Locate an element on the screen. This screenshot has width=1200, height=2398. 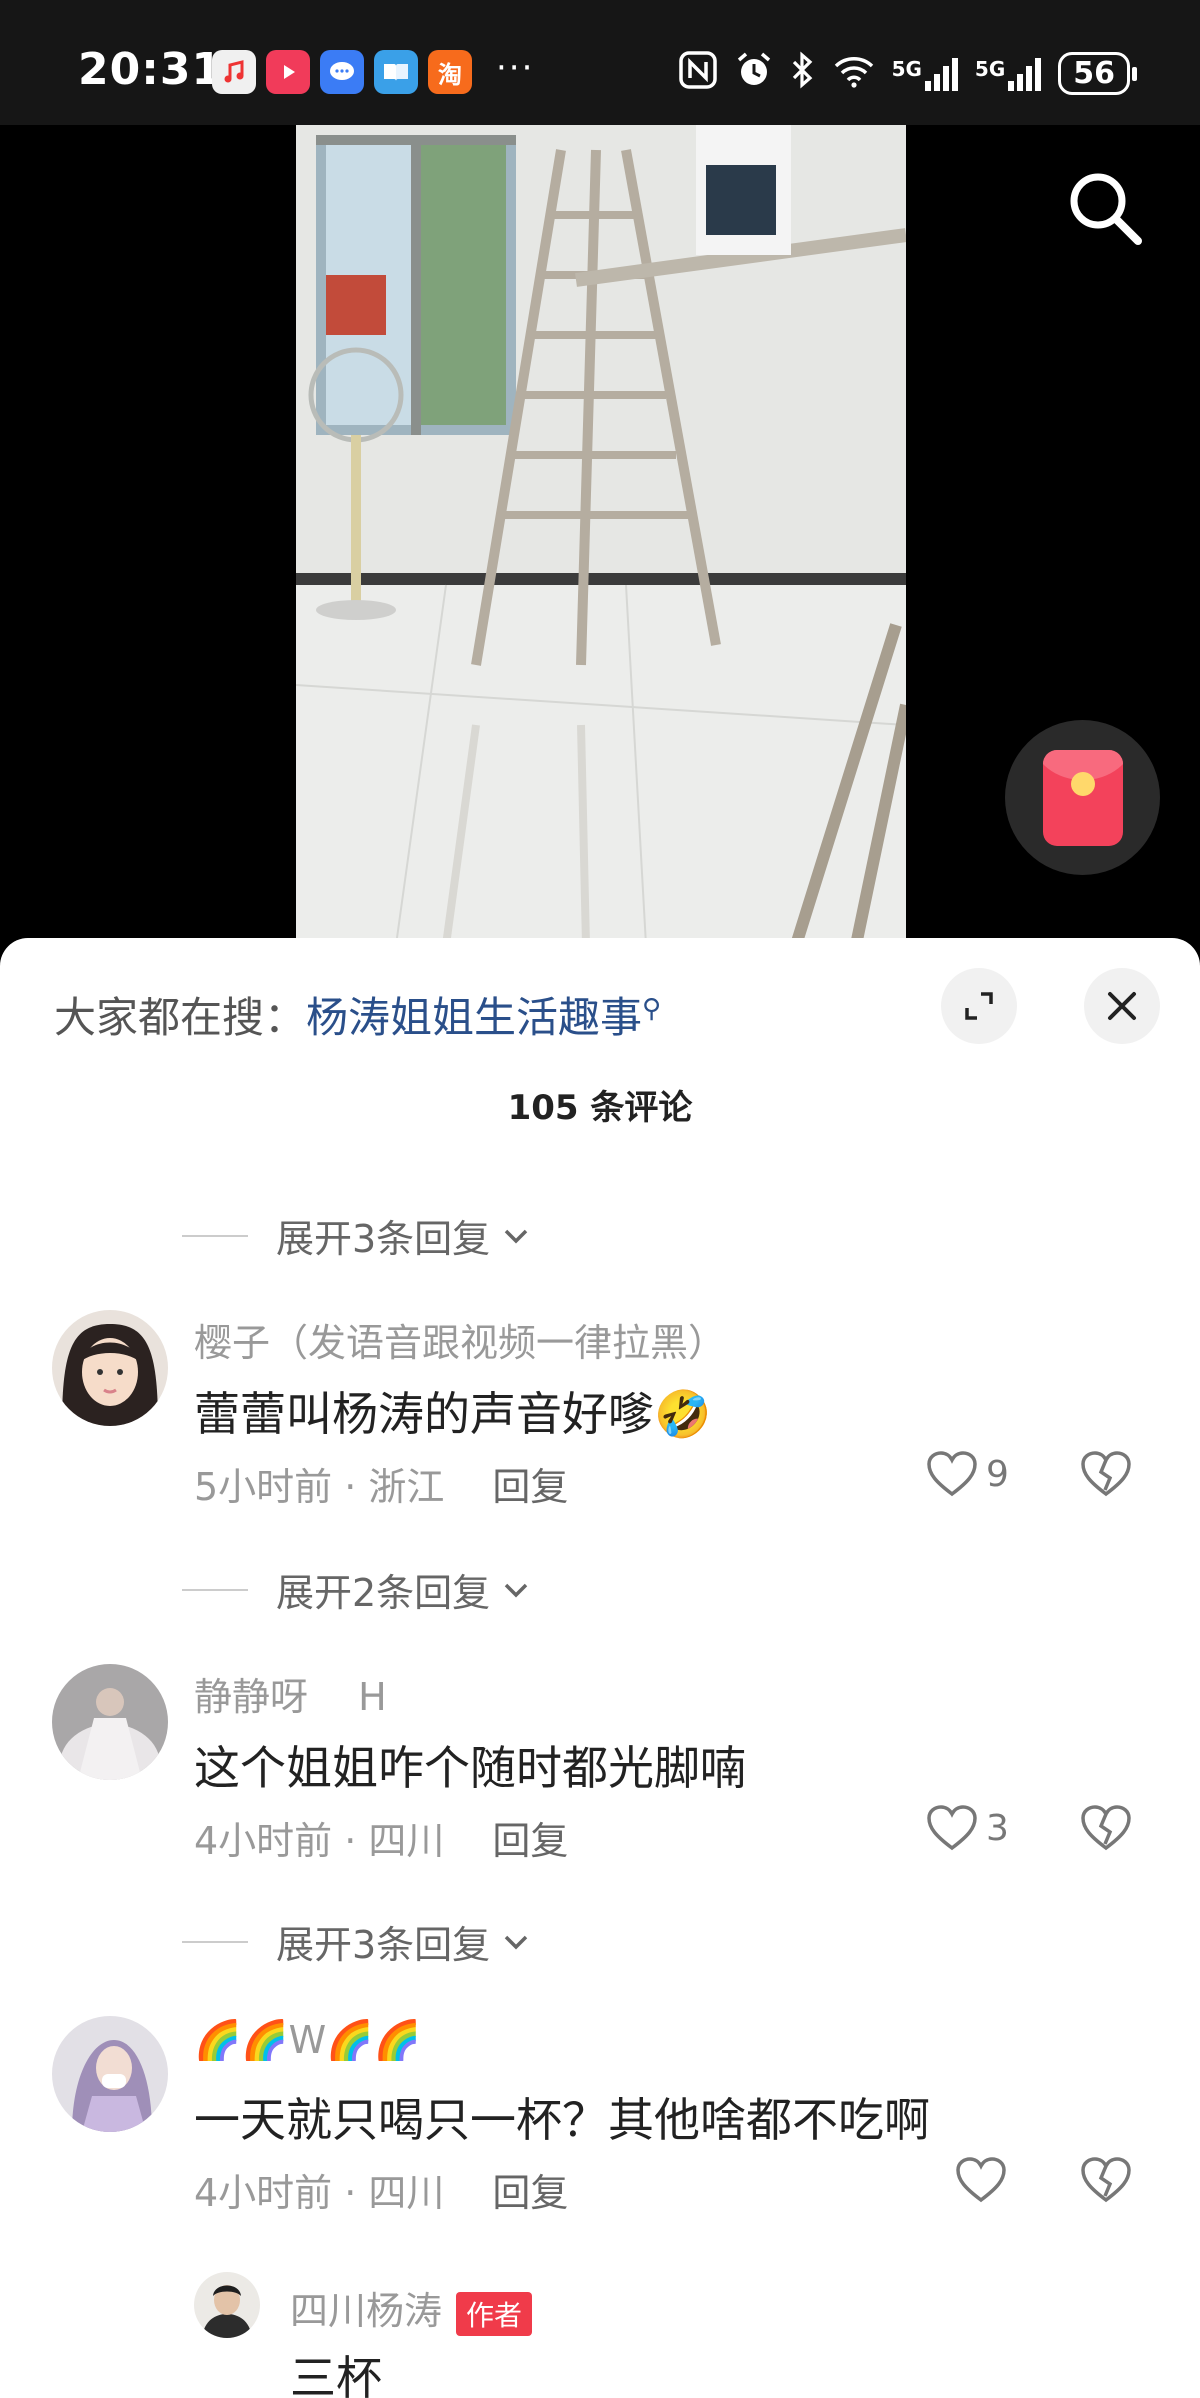
music-app-icon is located at coordinates (234, 72).